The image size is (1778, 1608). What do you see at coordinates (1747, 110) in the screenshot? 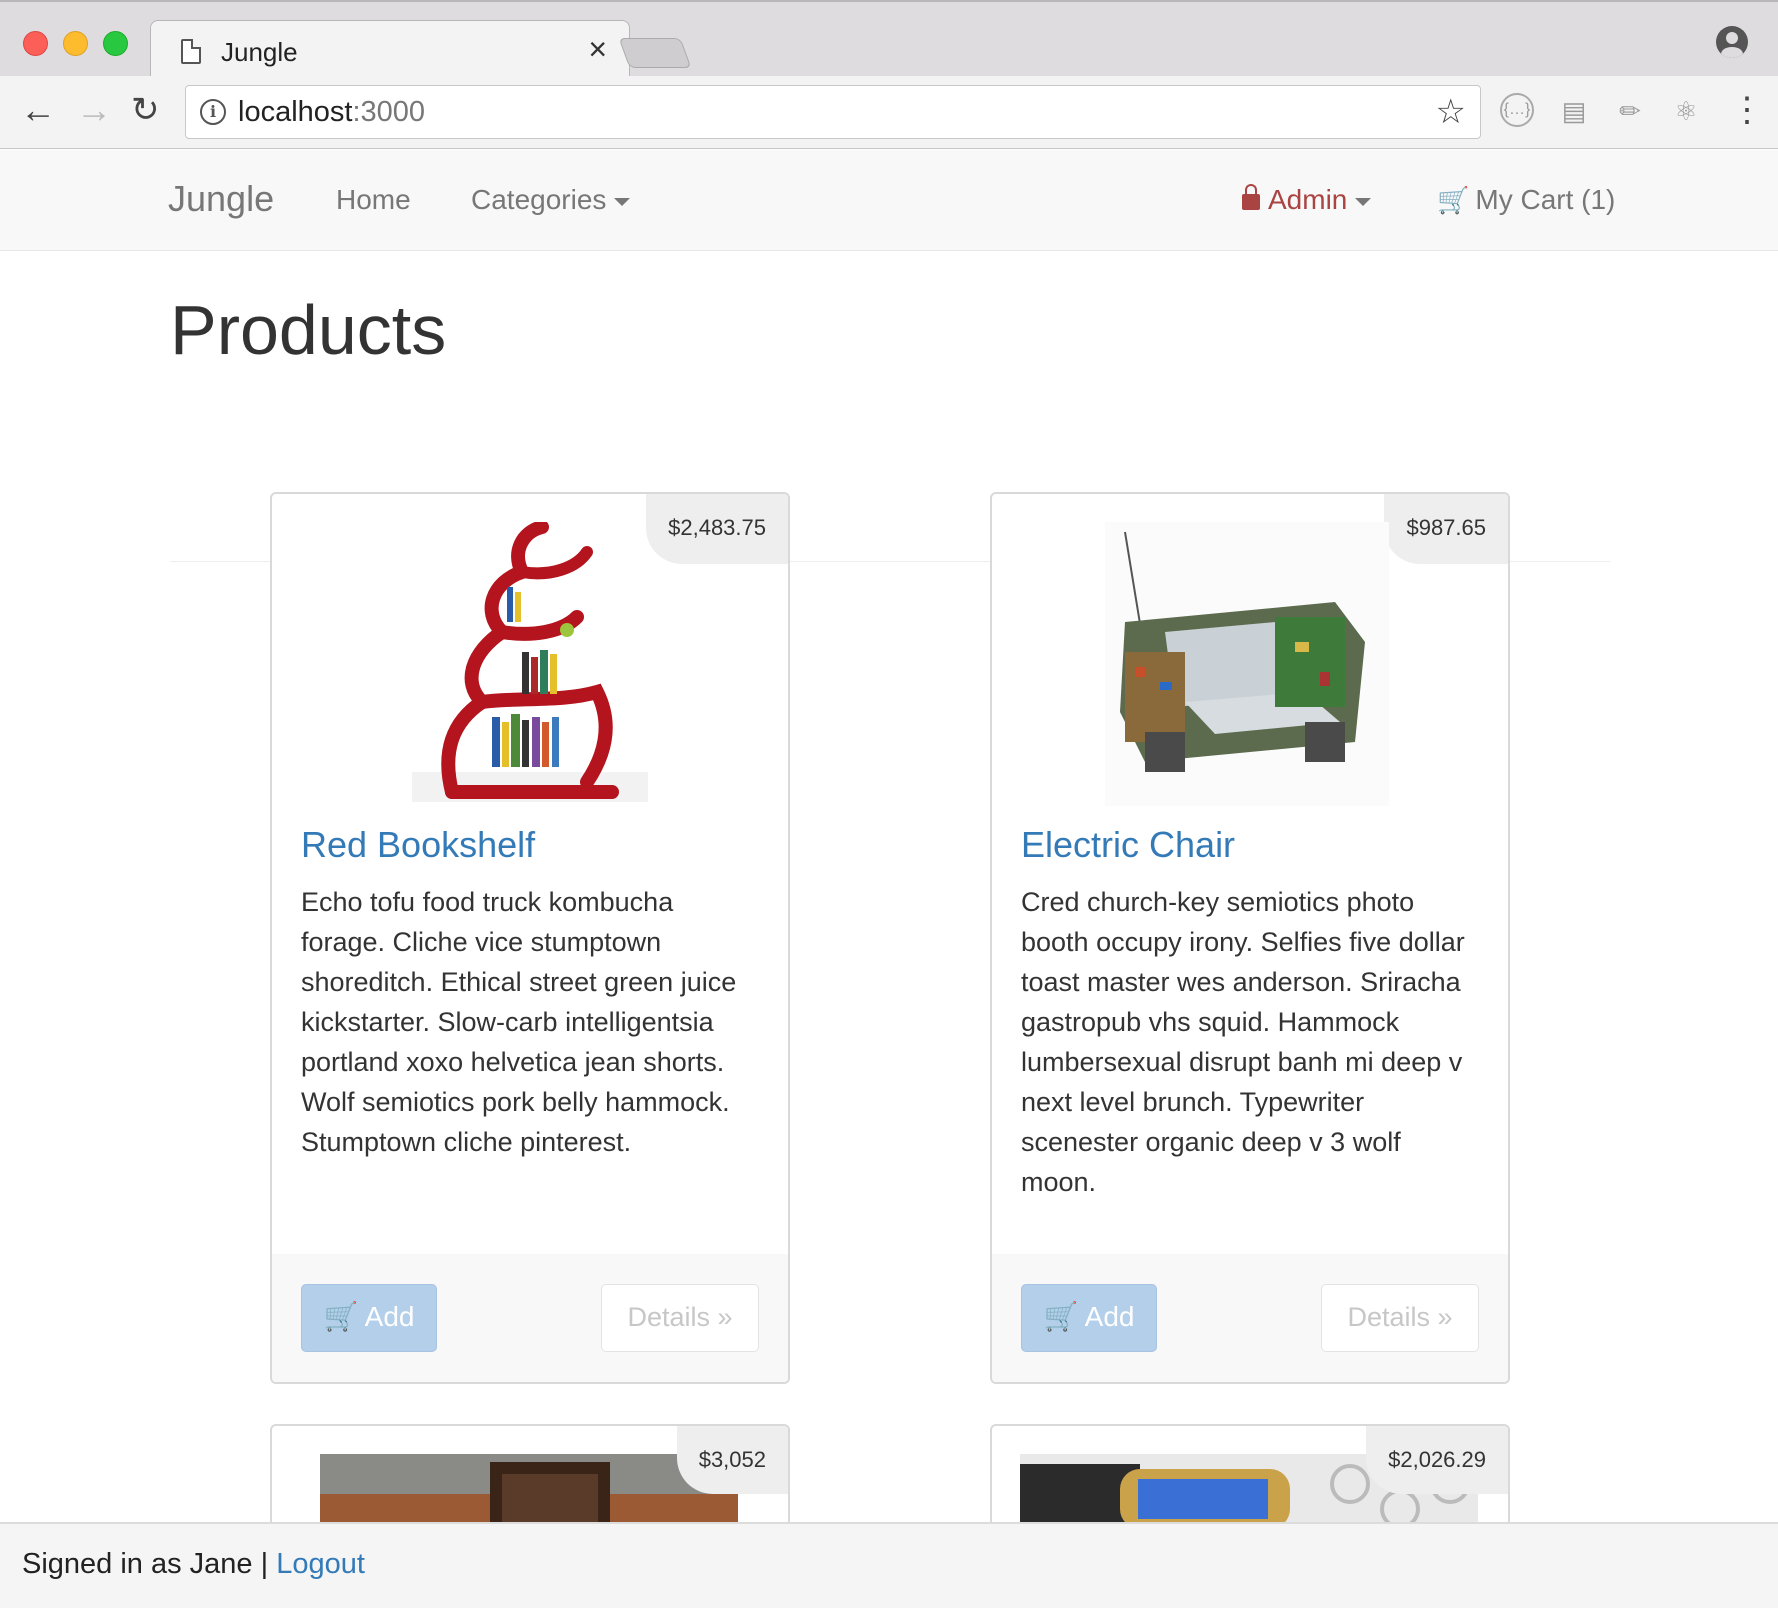
I see `menu-icon: ⋮` at bounding box center [1747, 110].